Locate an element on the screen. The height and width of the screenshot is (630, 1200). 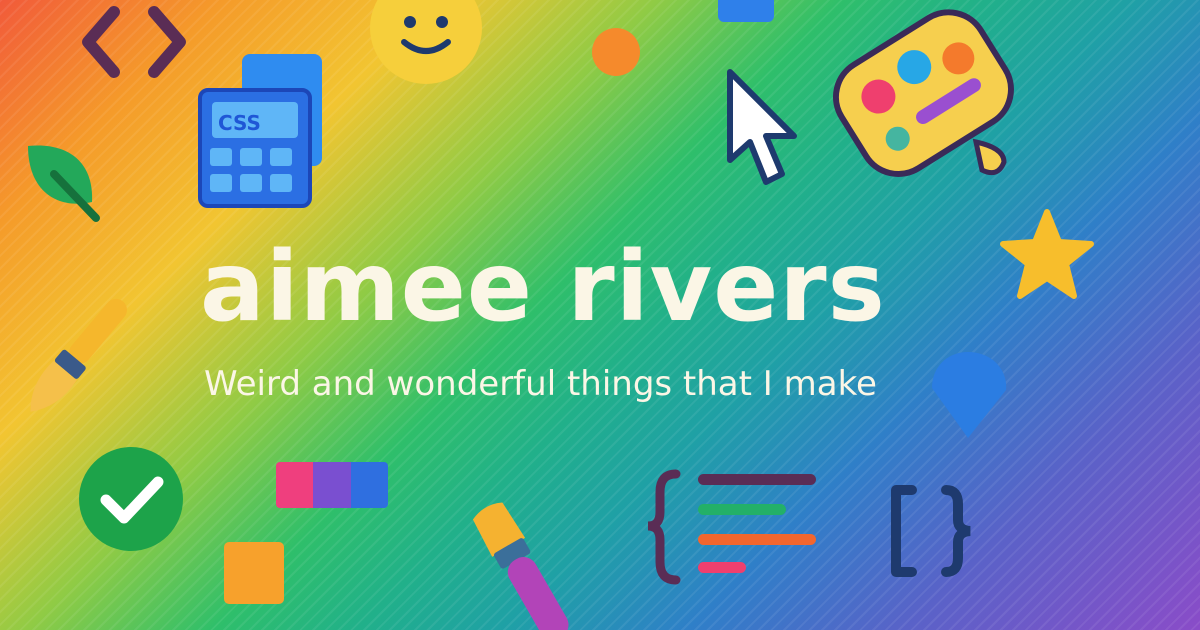
css-file-icon: CSS is located at coordinates (260, 131).